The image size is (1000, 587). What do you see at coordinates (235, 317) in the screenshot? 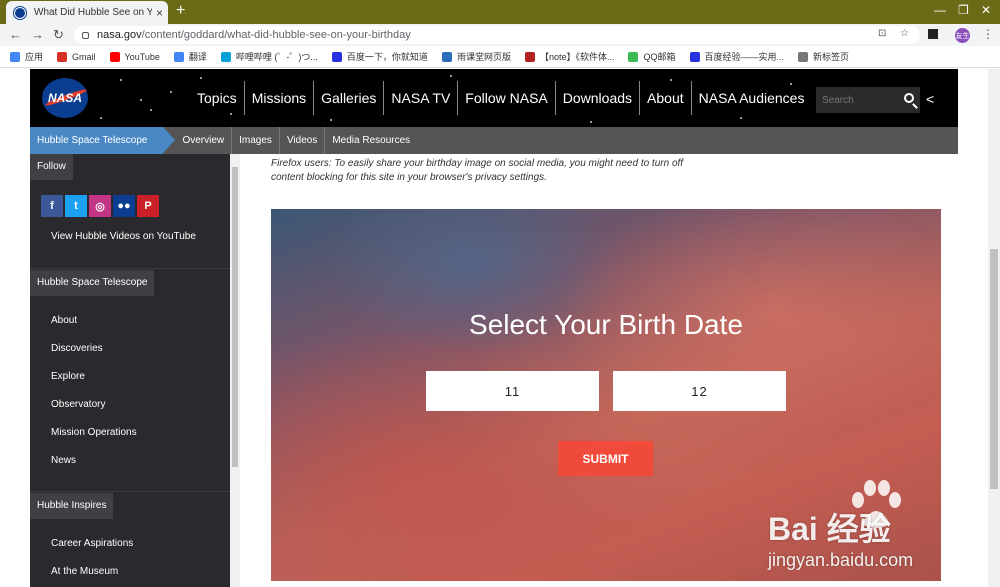
I see `sidebar-scroll-thumb` at bounding box center [235, 317].